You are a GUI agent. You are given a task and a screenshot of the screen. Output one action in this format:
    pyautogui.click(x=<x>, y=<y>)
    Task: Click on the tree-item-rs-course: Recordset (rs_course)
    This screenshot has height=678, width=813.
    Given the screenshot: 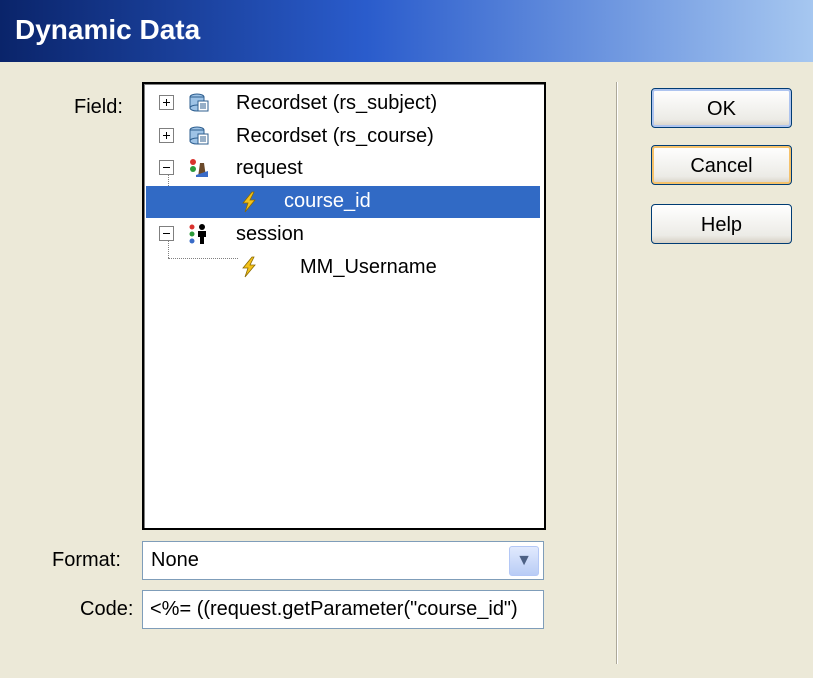 What is the action you would take?
    pyautogui.click(x=335, y=136)
    